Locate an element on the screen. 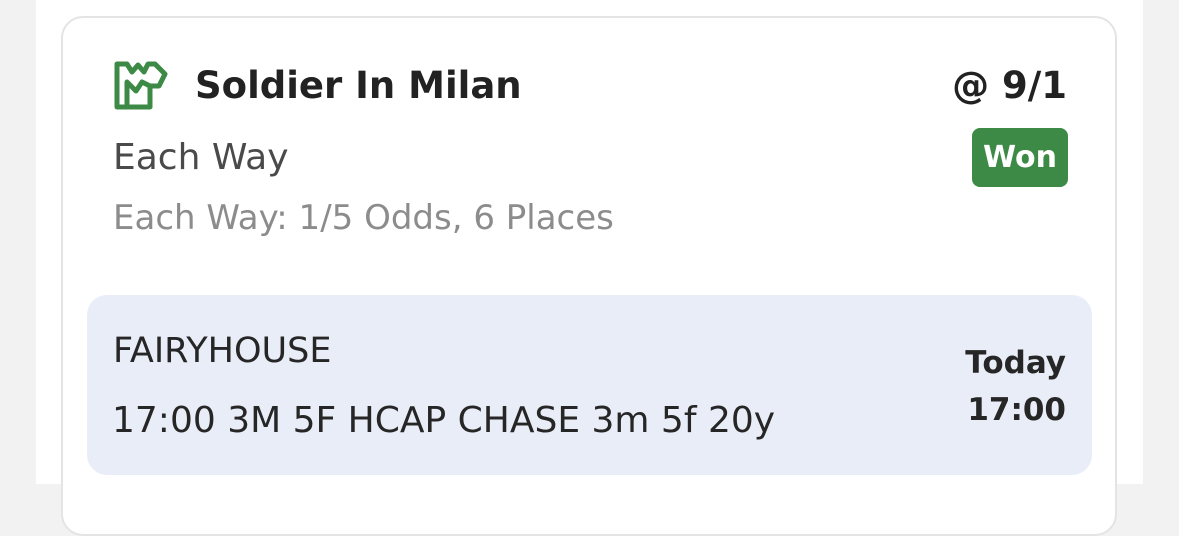 Image resolution: width=1179 pixels, height=536 pixels. horse-head-icon is located at coordinates (141, 85).